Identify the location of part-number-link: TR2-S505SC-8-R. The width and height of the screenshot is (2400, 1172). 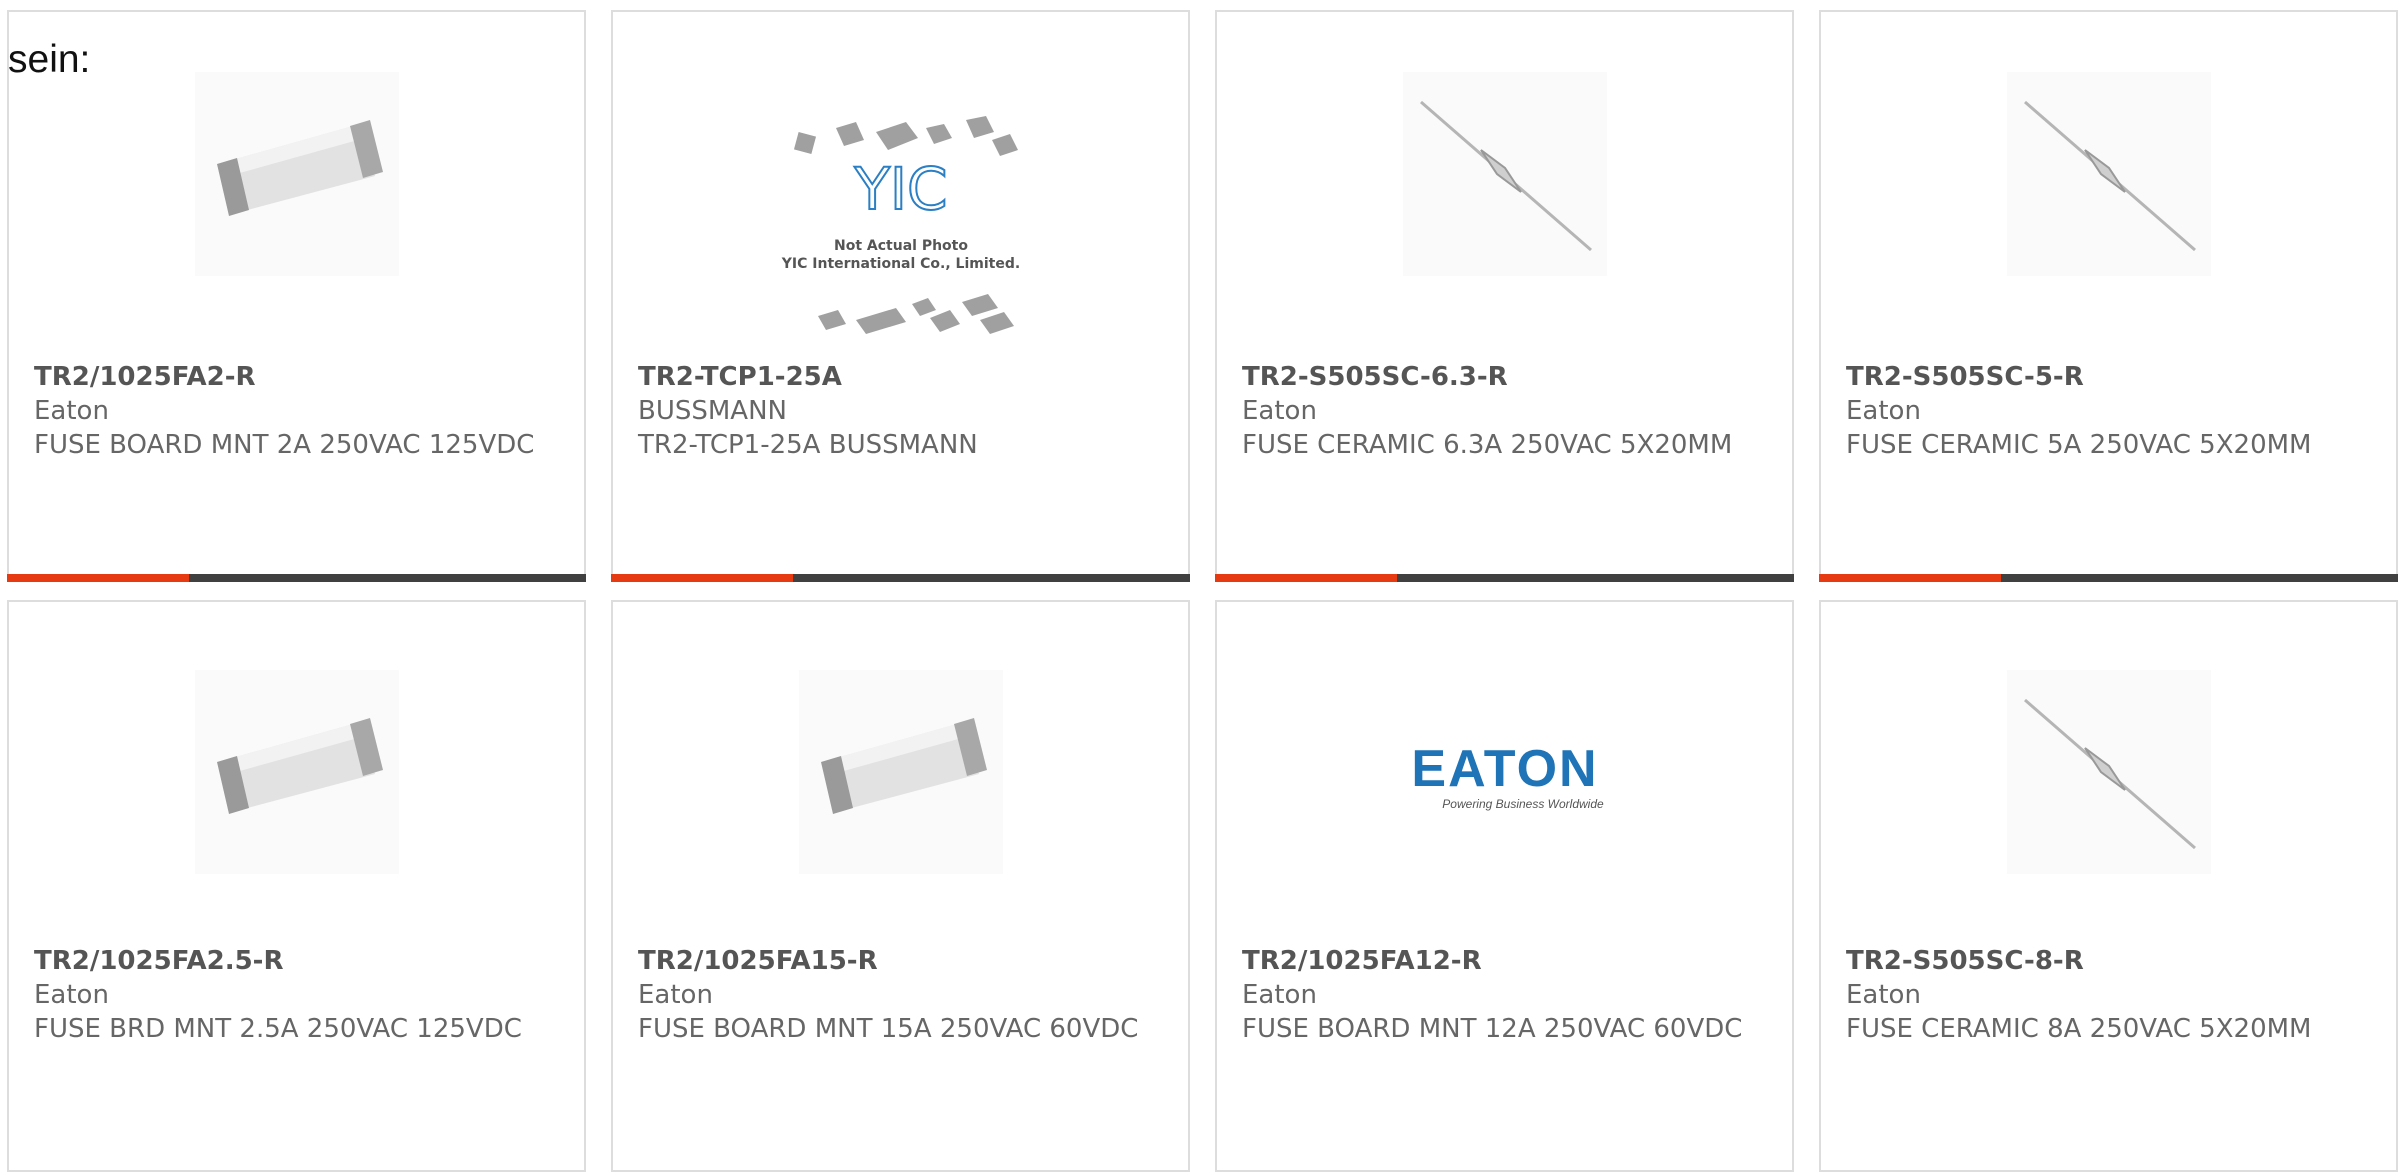
(2111, 961).